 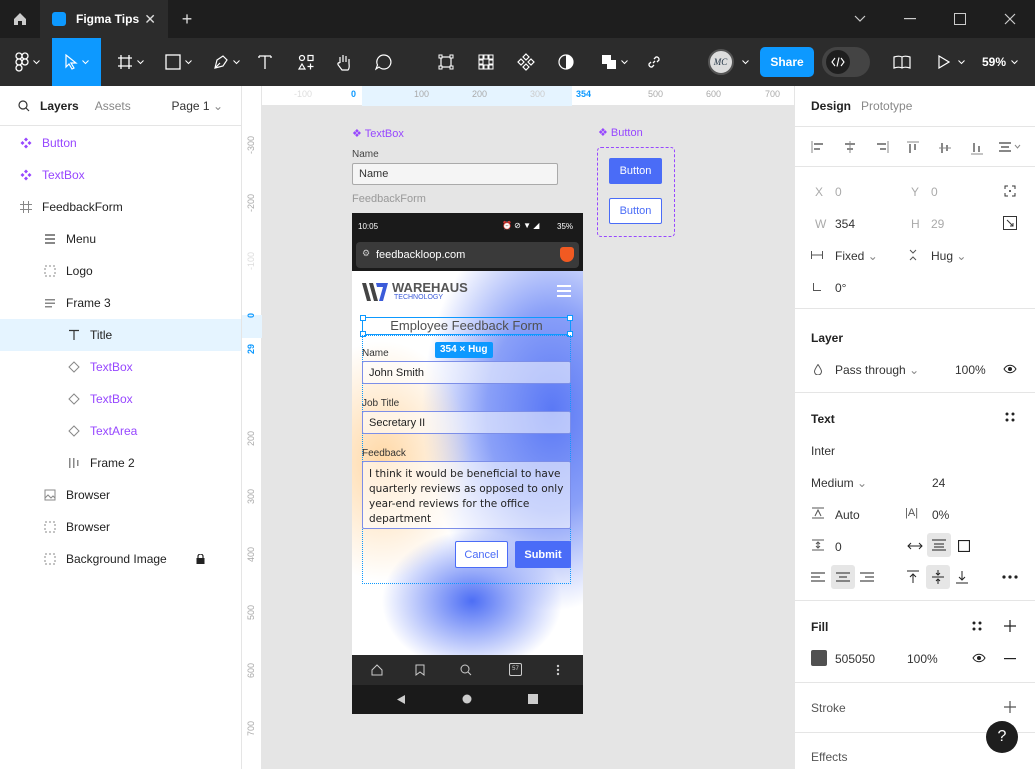 I want to click on width-mode-select: Fixed ⌄, so click(x=856, y=256).